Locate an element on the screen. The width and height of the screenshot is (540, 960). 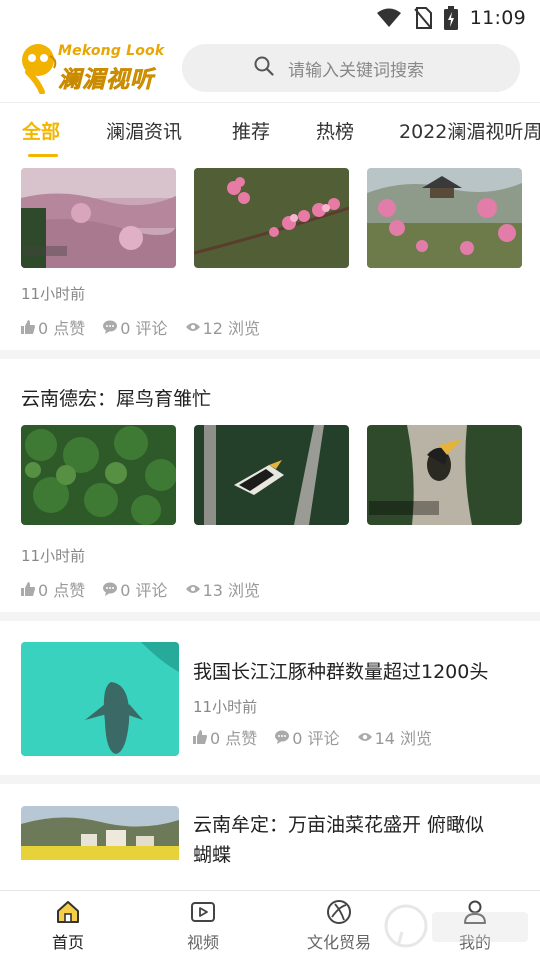
category-tabs: 全部 澜湄资讯 推荐 热榜 2022澜湄视听周 is located at coordinates (270, 131).